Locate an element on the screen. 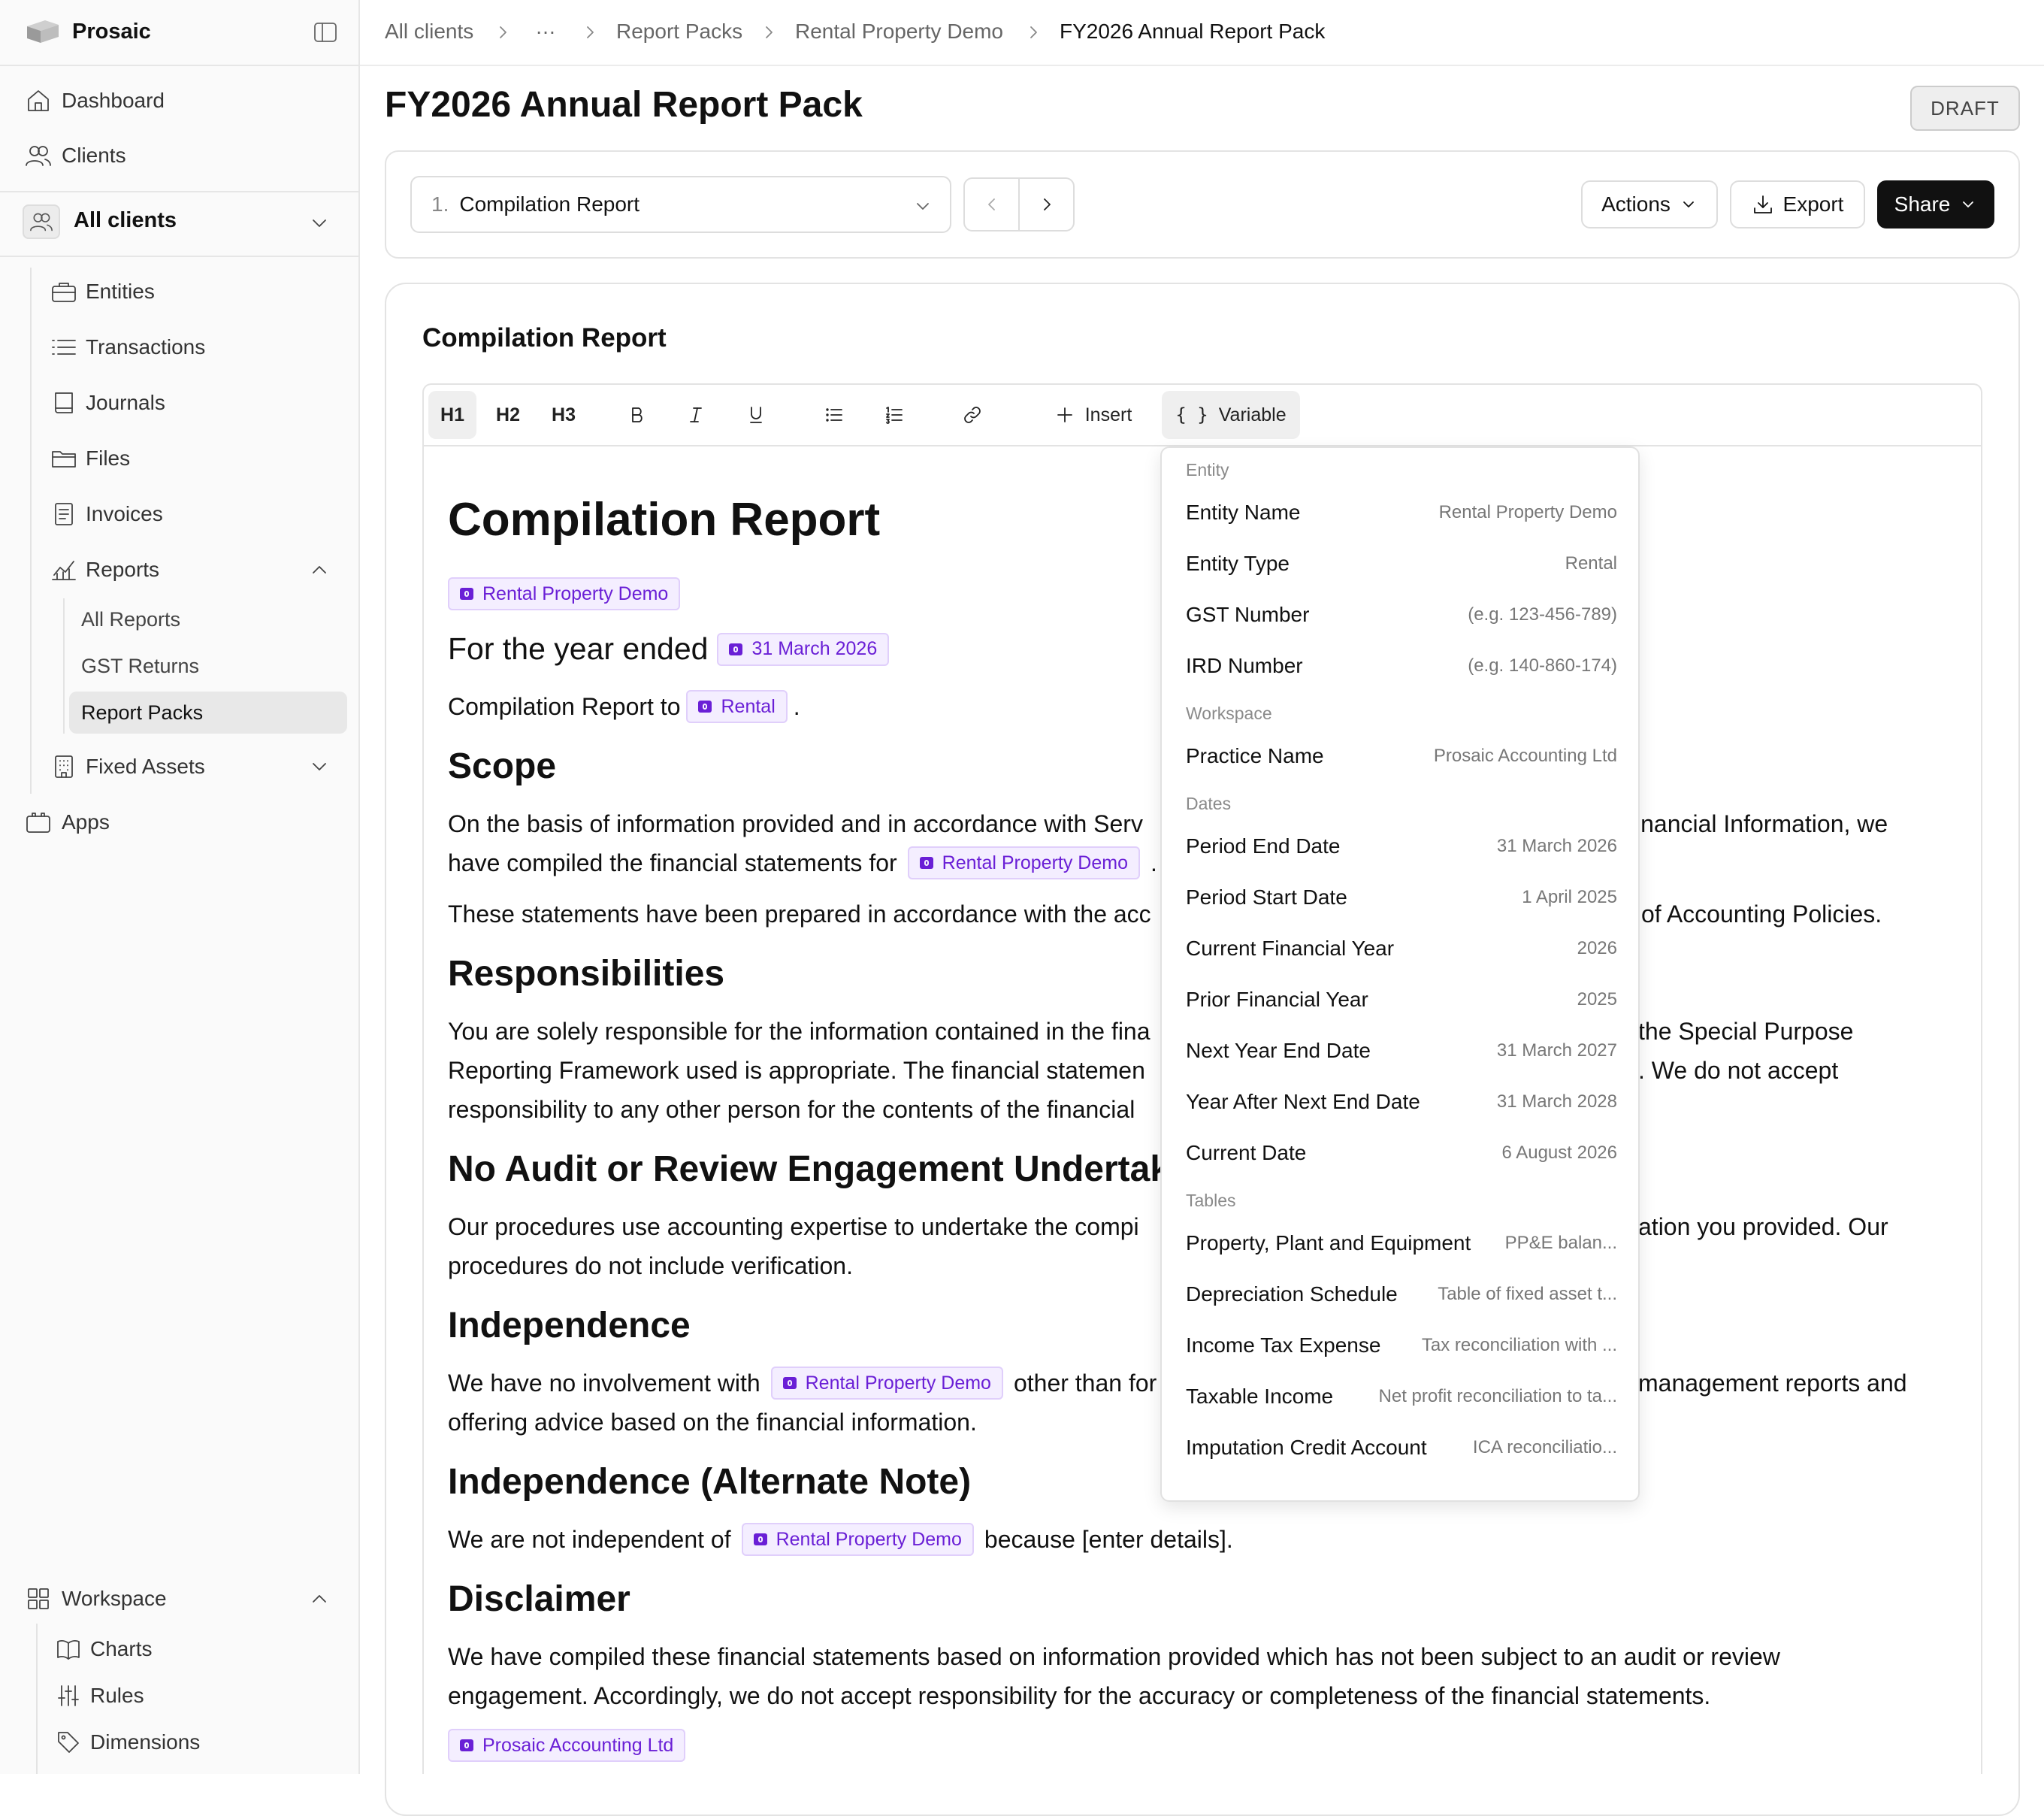 This screenshot has height=1816, width=2044. variable-option: GST Number (e.g. 123-456-789) is located at coordinates (1401, 614).